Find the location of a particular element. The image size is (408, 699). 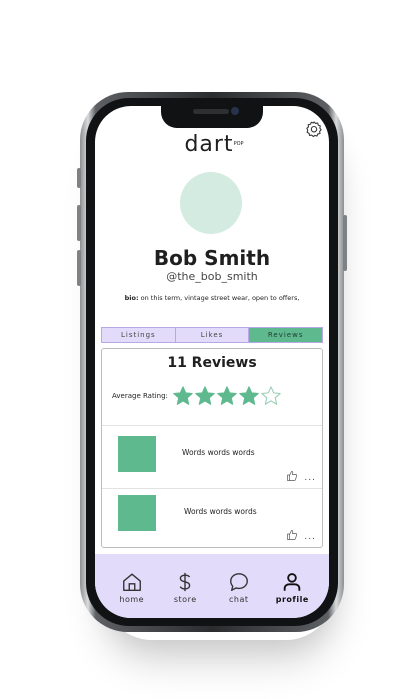

notch is located at coordinates (212, 117).